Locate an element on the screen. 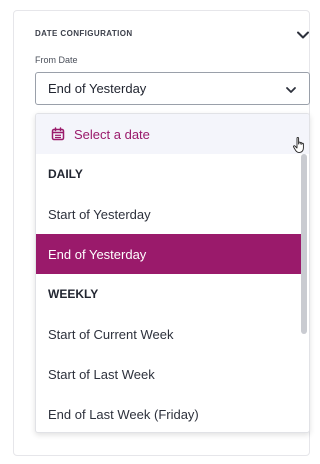 The image size is (320, 464). hand-pointer-icon is located at coordinates (298, 145).